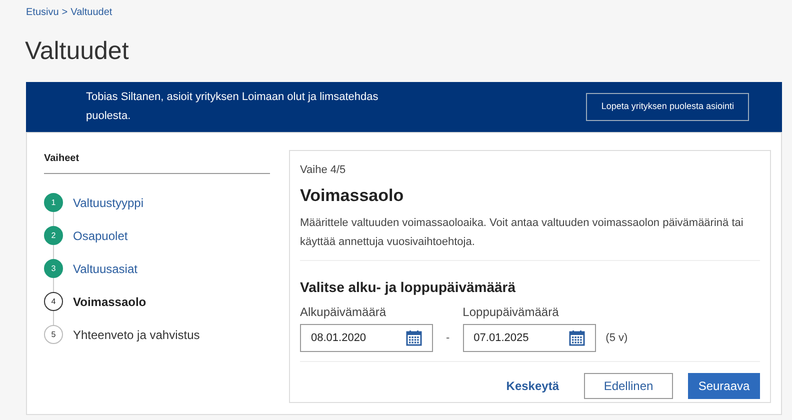  What do you see at coordinates (53, 334) in the screenshot?
I see `step-number: 5` at bounding box center [53, 334].